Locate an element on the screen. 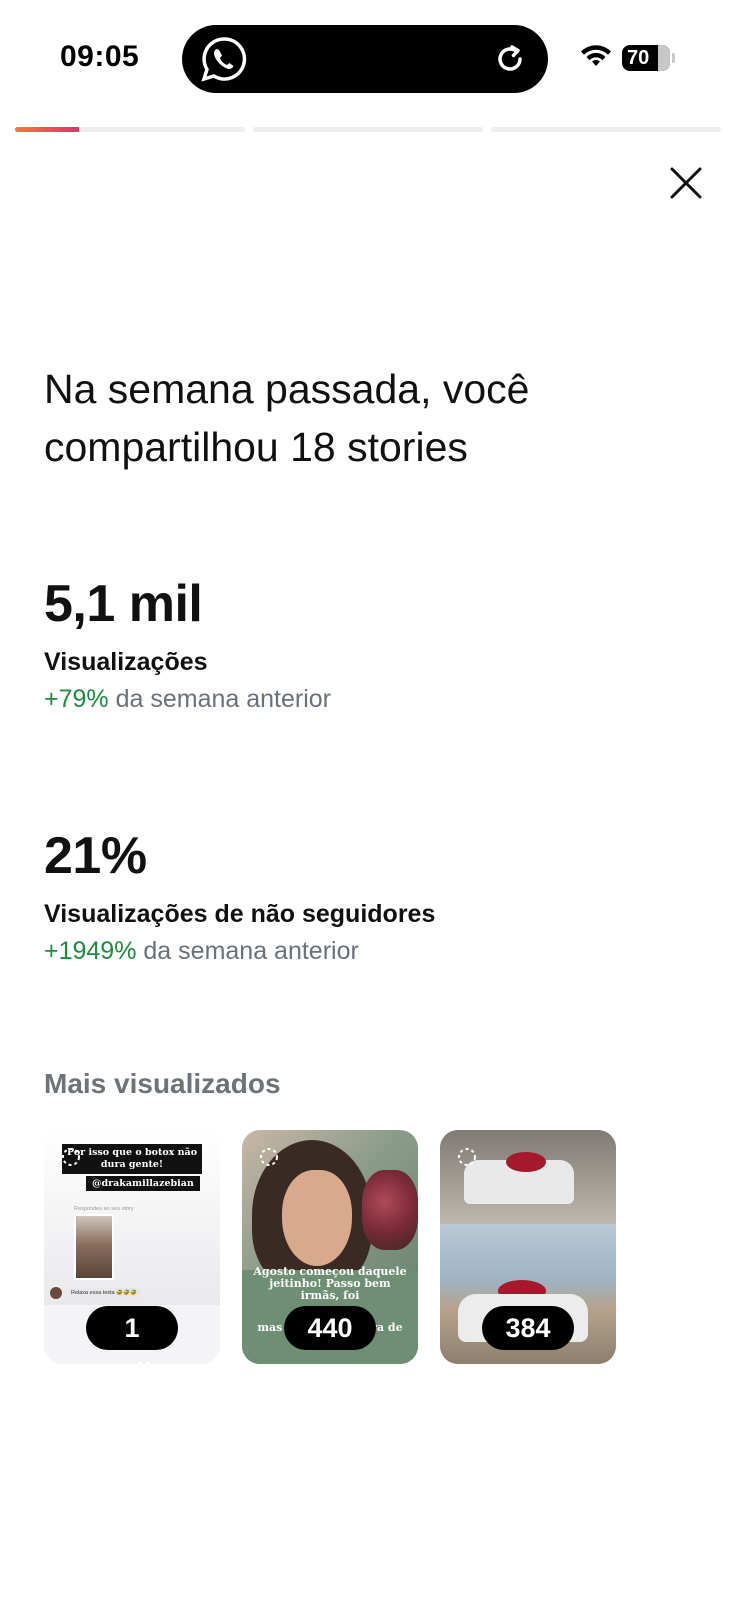 The image size is (736, 1600). story-view-count: 1 mil is located at coordinates (132, 1335).